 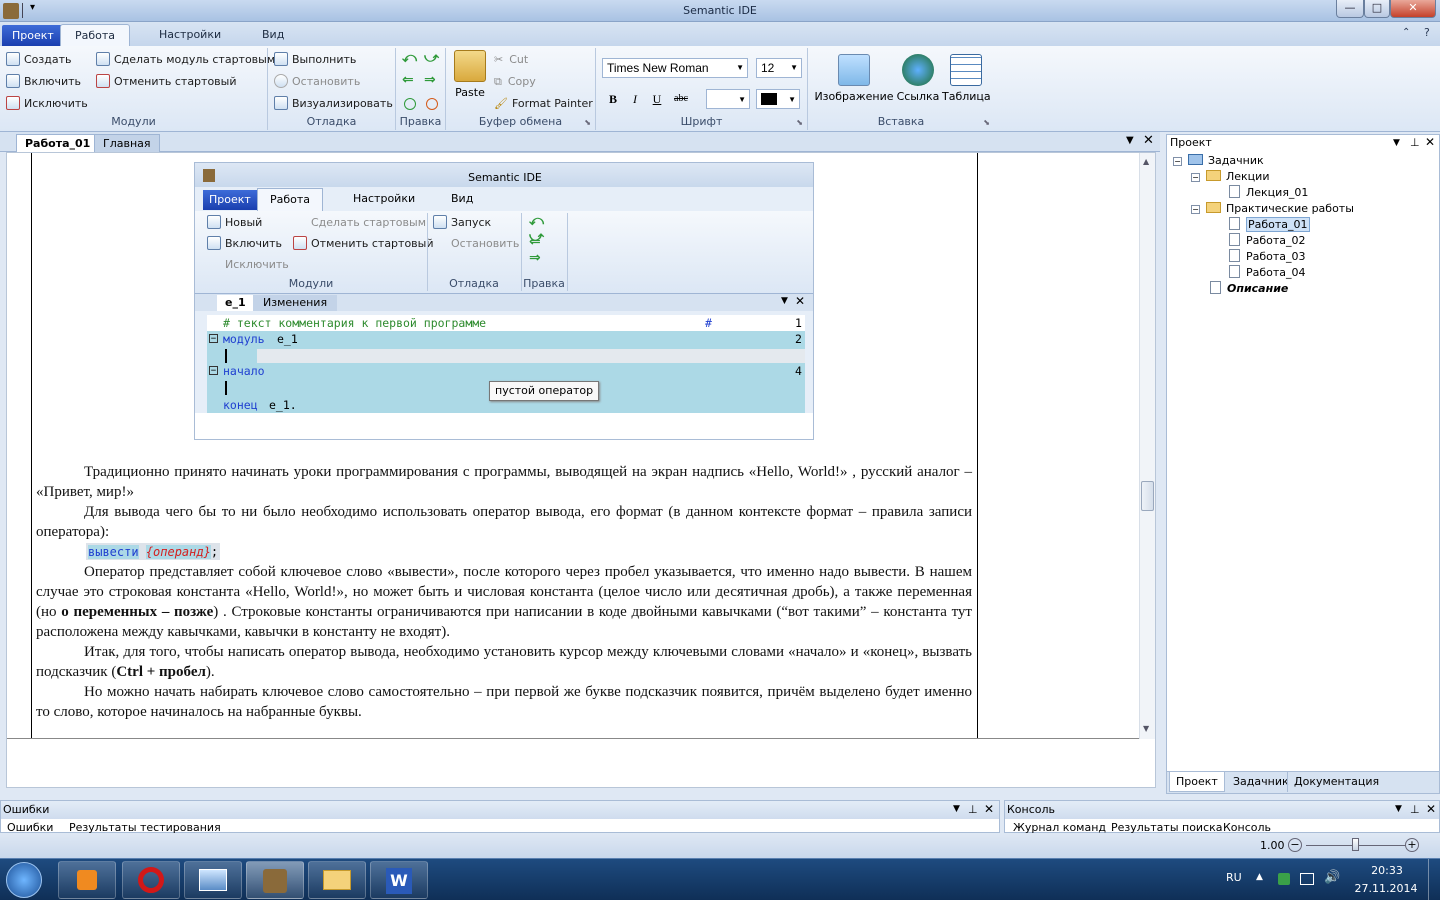 I want to click on left-arrow-icon: ⇐, so click(x=412, y=80).